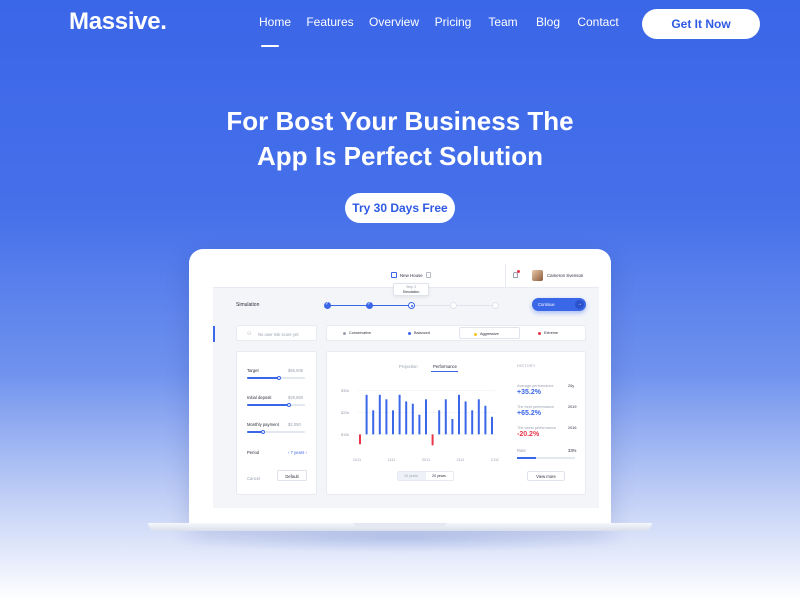  Describe the element at coordinates (411, 476) in the screenshot. I see `range-10-years: 10 years` at that location.